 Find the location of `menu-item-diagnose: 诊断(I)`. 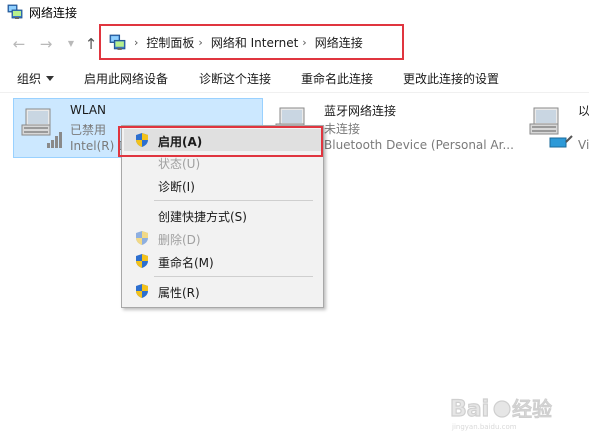

menu-item-diagnose: 诊断(I) is located at coordinates (222, 185).